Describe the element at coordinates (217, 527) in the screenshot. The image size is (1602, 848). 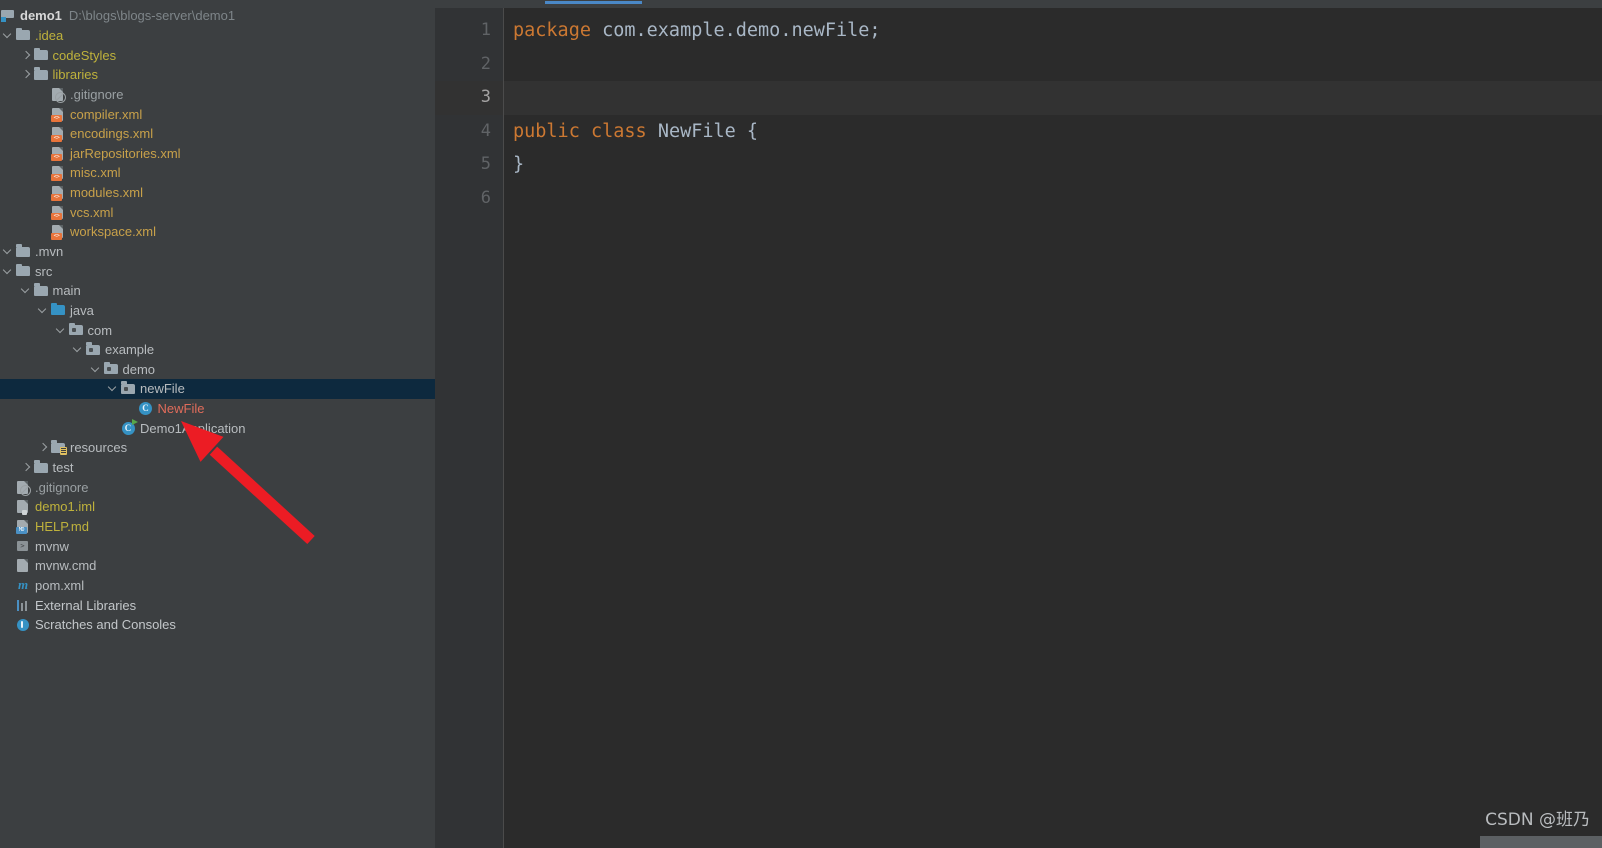
I see `tree-row: MD HELP.md` at that location.